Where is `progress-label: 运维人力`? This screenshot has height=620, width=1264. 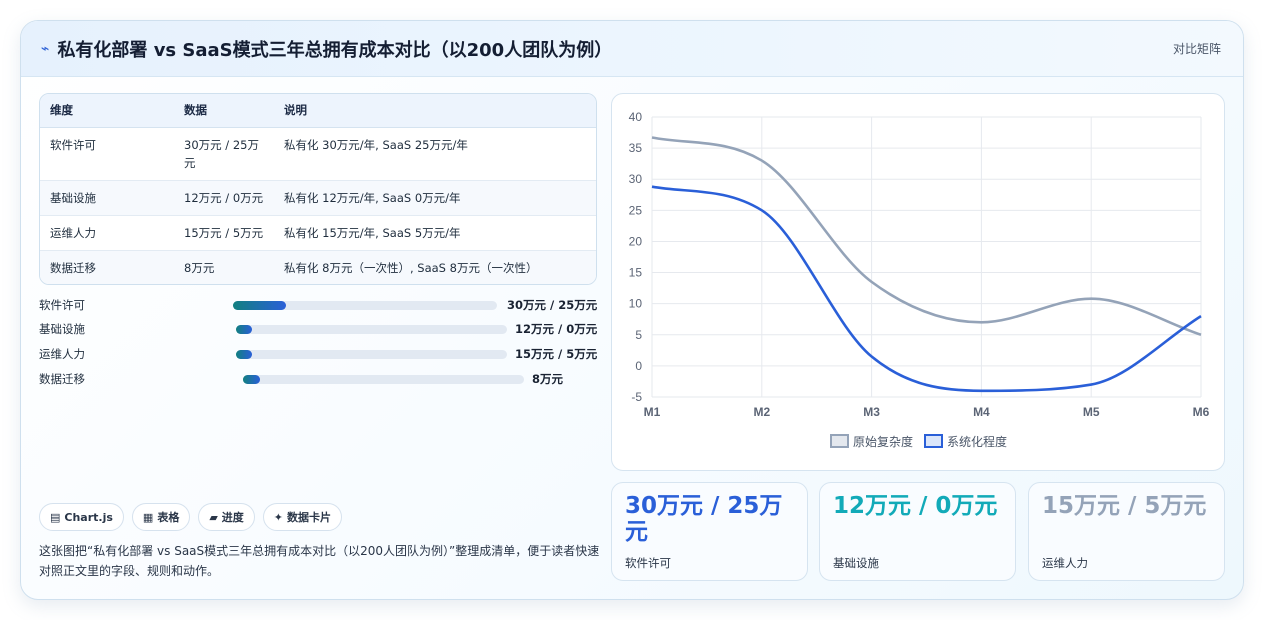
progress-label: 运维人力 is located at coordinates (62, 354).